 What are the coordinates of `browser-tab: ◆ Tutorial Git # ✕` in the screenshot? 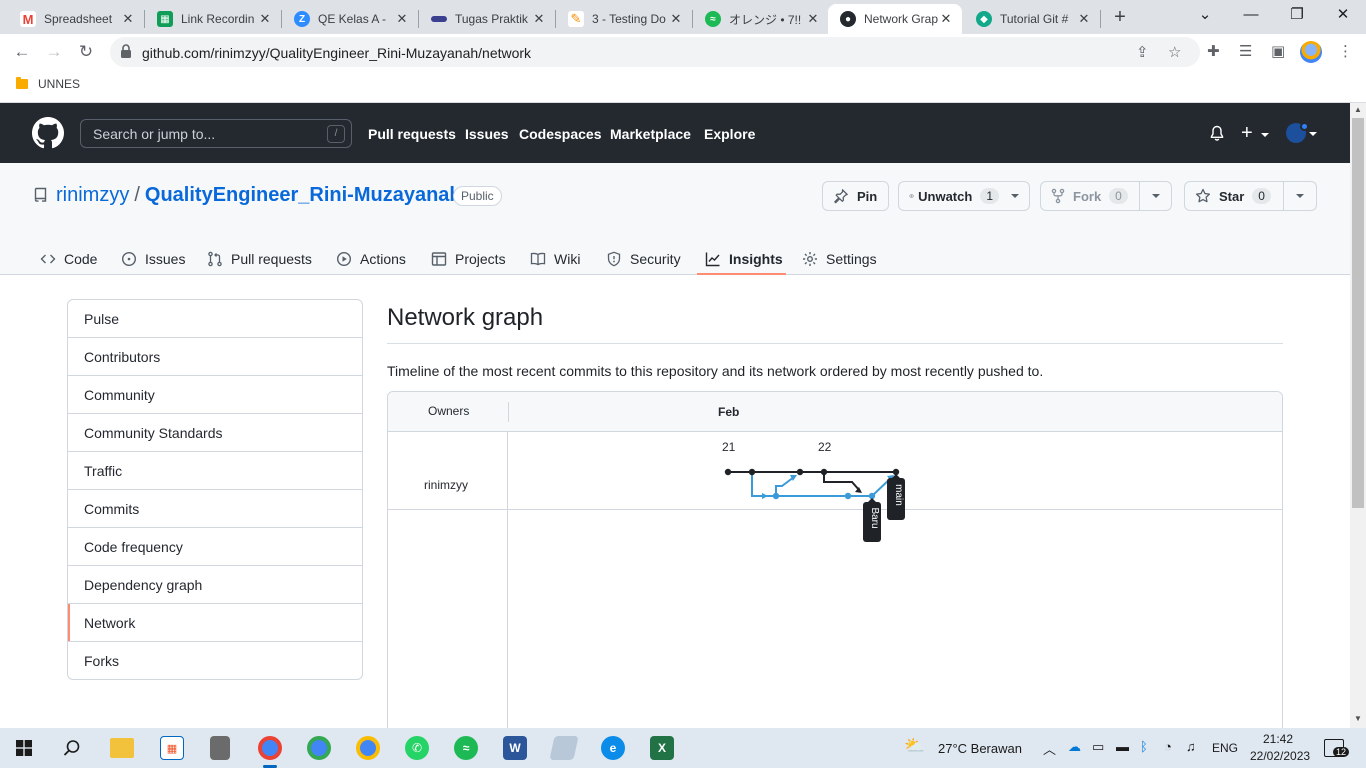 It's located at (1032, 19).